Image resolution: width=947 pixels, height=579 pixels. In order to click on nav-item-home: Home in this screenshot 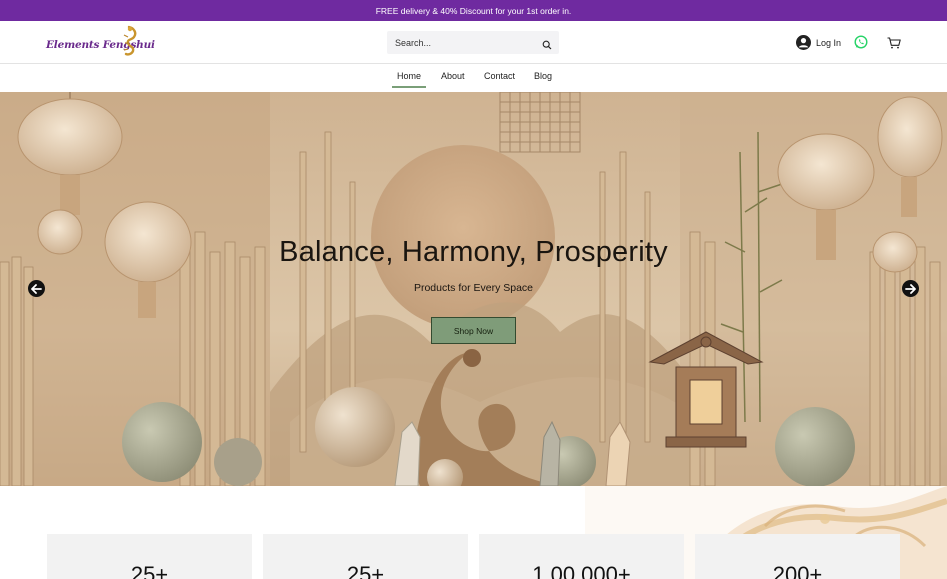, I will do `click(409, 79)`.